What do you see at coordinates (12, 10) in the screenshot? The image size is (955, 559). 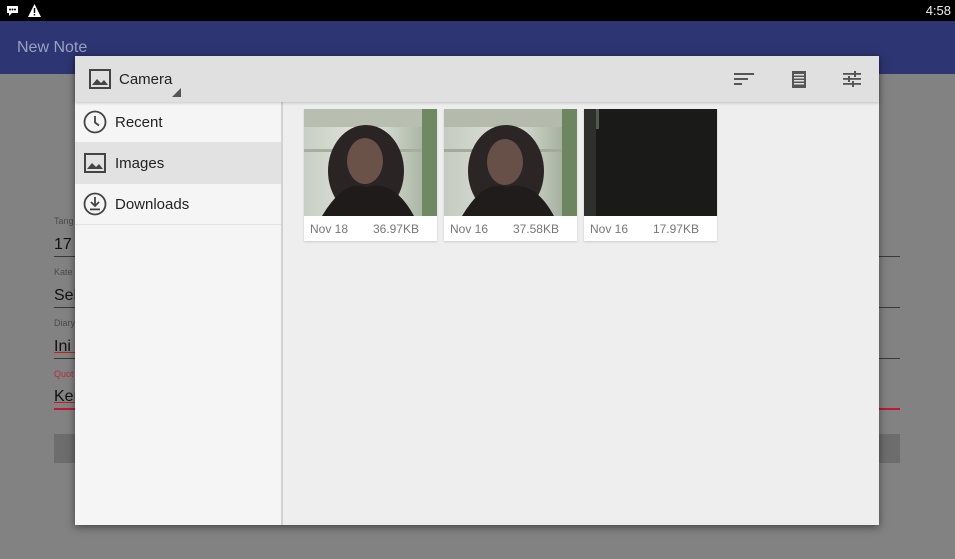 I see `chat-bubble-icon` at bounding box center [12, 10].